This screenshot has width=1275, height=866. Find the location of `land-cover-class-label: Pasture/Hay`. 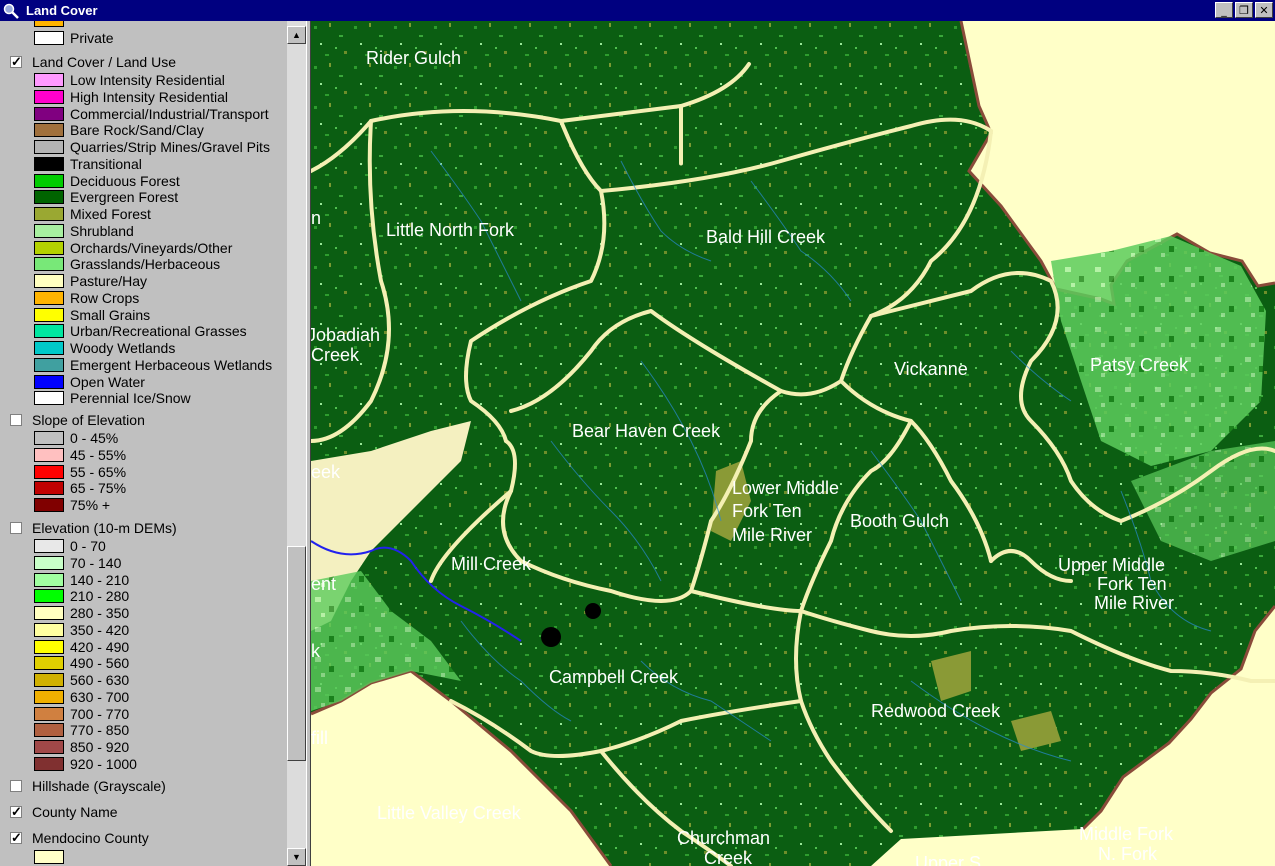

land-cover-class-label: Pasture/Hay is located at coordinates (109, 281).